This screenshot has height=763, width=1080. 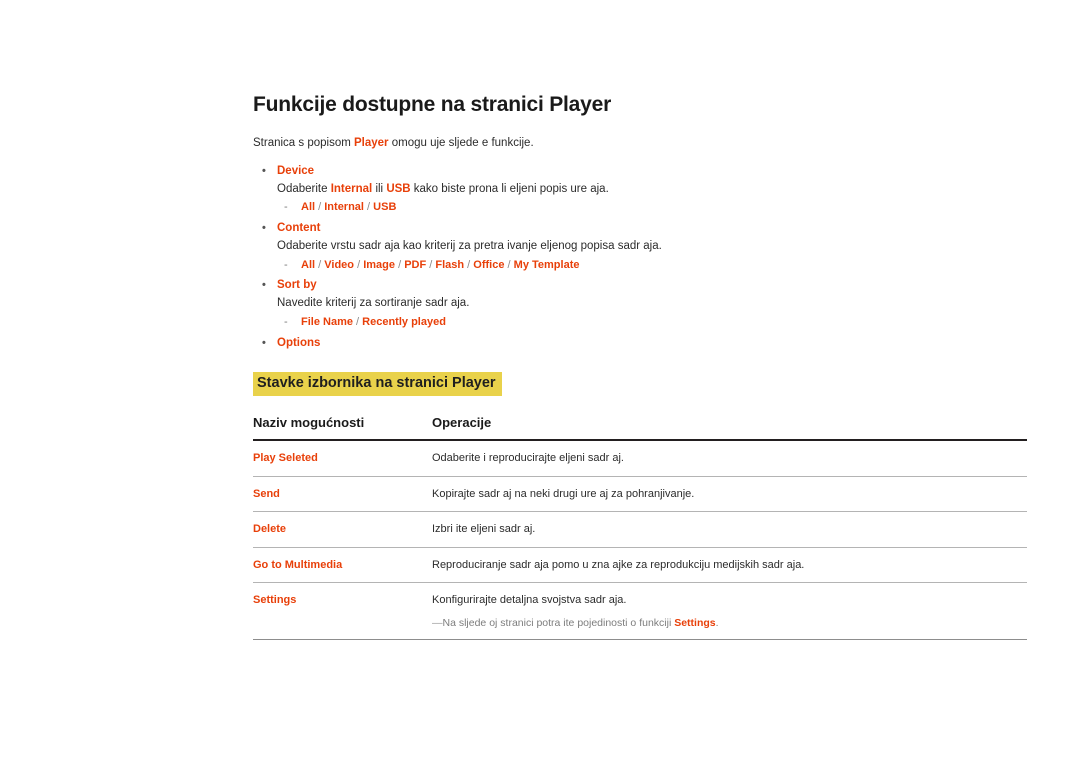 What do you see at coordinates (379, 264) in the screenshot?
I see `option-value: Image` at bounding box center [379, 264].